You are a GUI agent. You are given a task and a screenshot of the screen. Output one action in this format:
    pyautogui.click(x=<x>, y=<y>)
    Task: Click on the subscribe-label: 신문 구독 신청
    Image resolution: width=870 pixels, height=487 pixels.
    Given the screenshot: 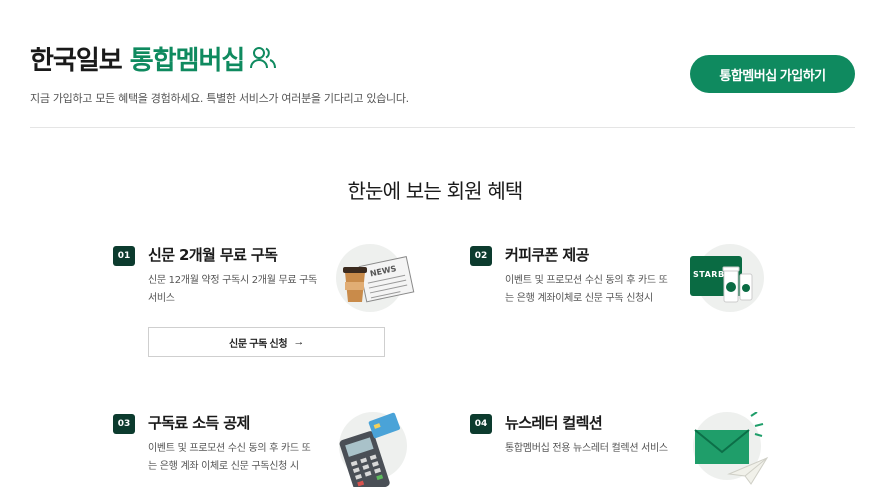 What is the action you would take?
    pyautogui.click(x=258, y=344)
    